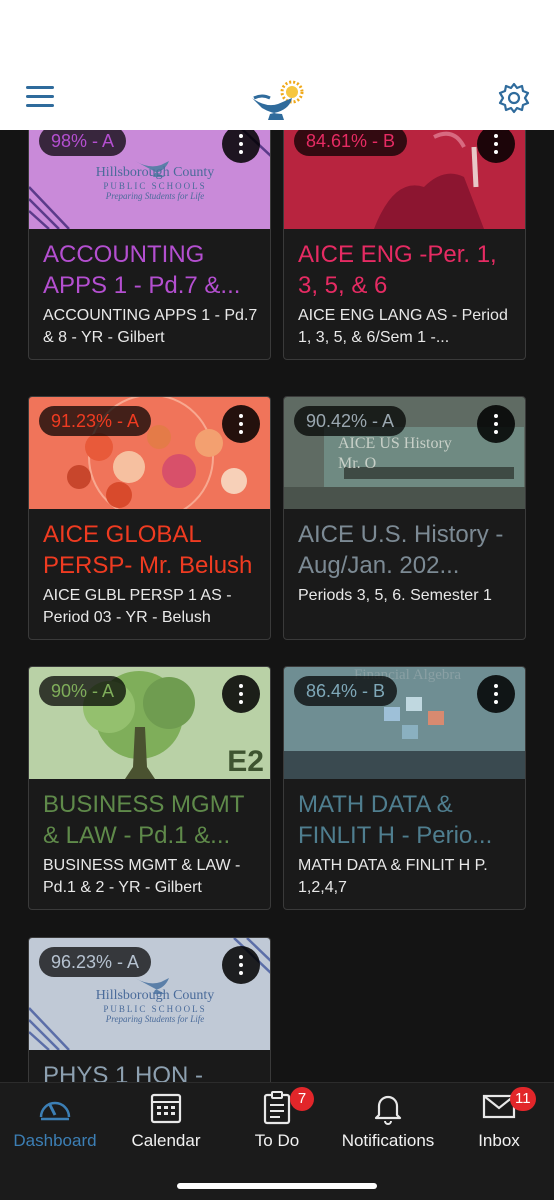 The width and height of the screenshot is (554, 1200). Describe the element at coordinates (393, 876) in the screenshot. I see `course-subtitle: MATH DATA & FINLIT H P. 1,2,4,7` at that location.